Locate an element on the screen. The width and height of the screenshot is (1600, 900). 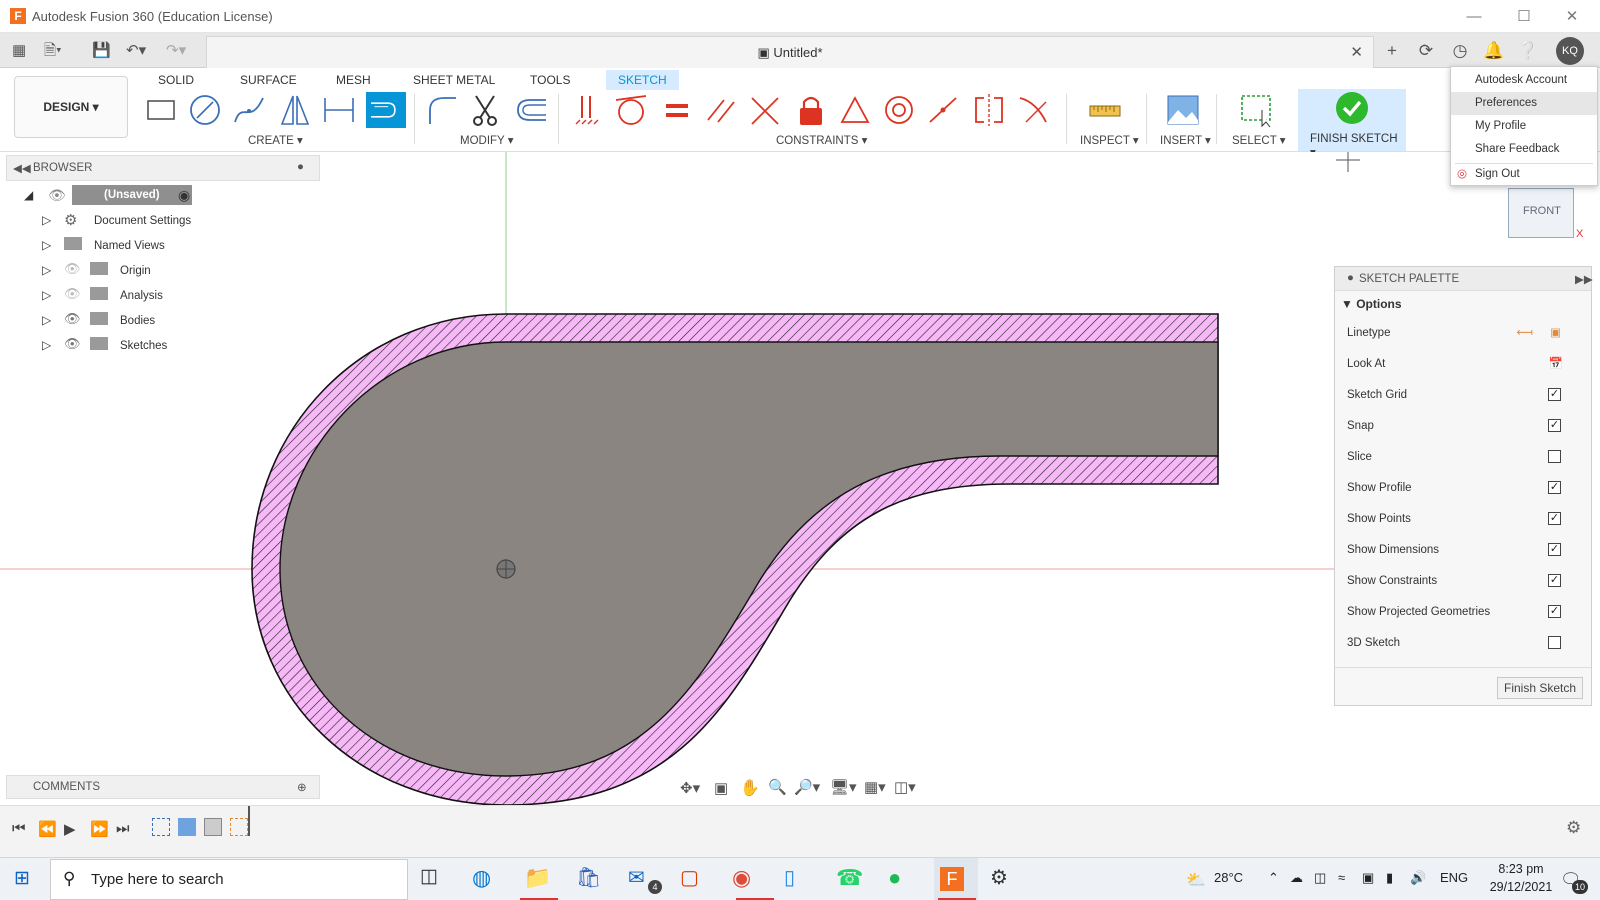
midpoint-constraint-icon is located at coordinates (943, 110).